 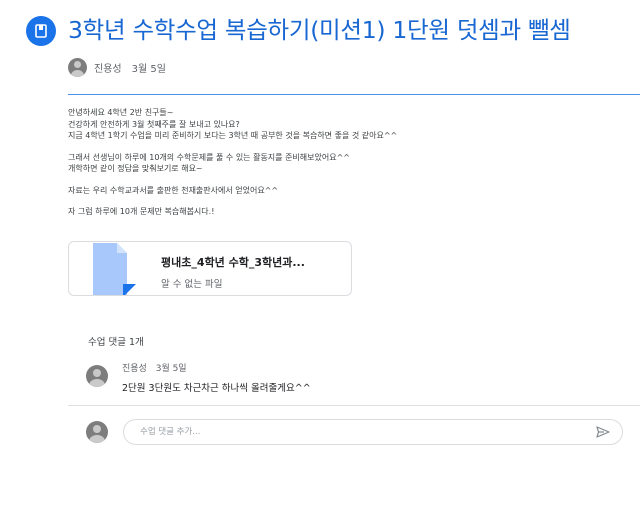 I want to click on file-icon, so click(x=114, y=269).